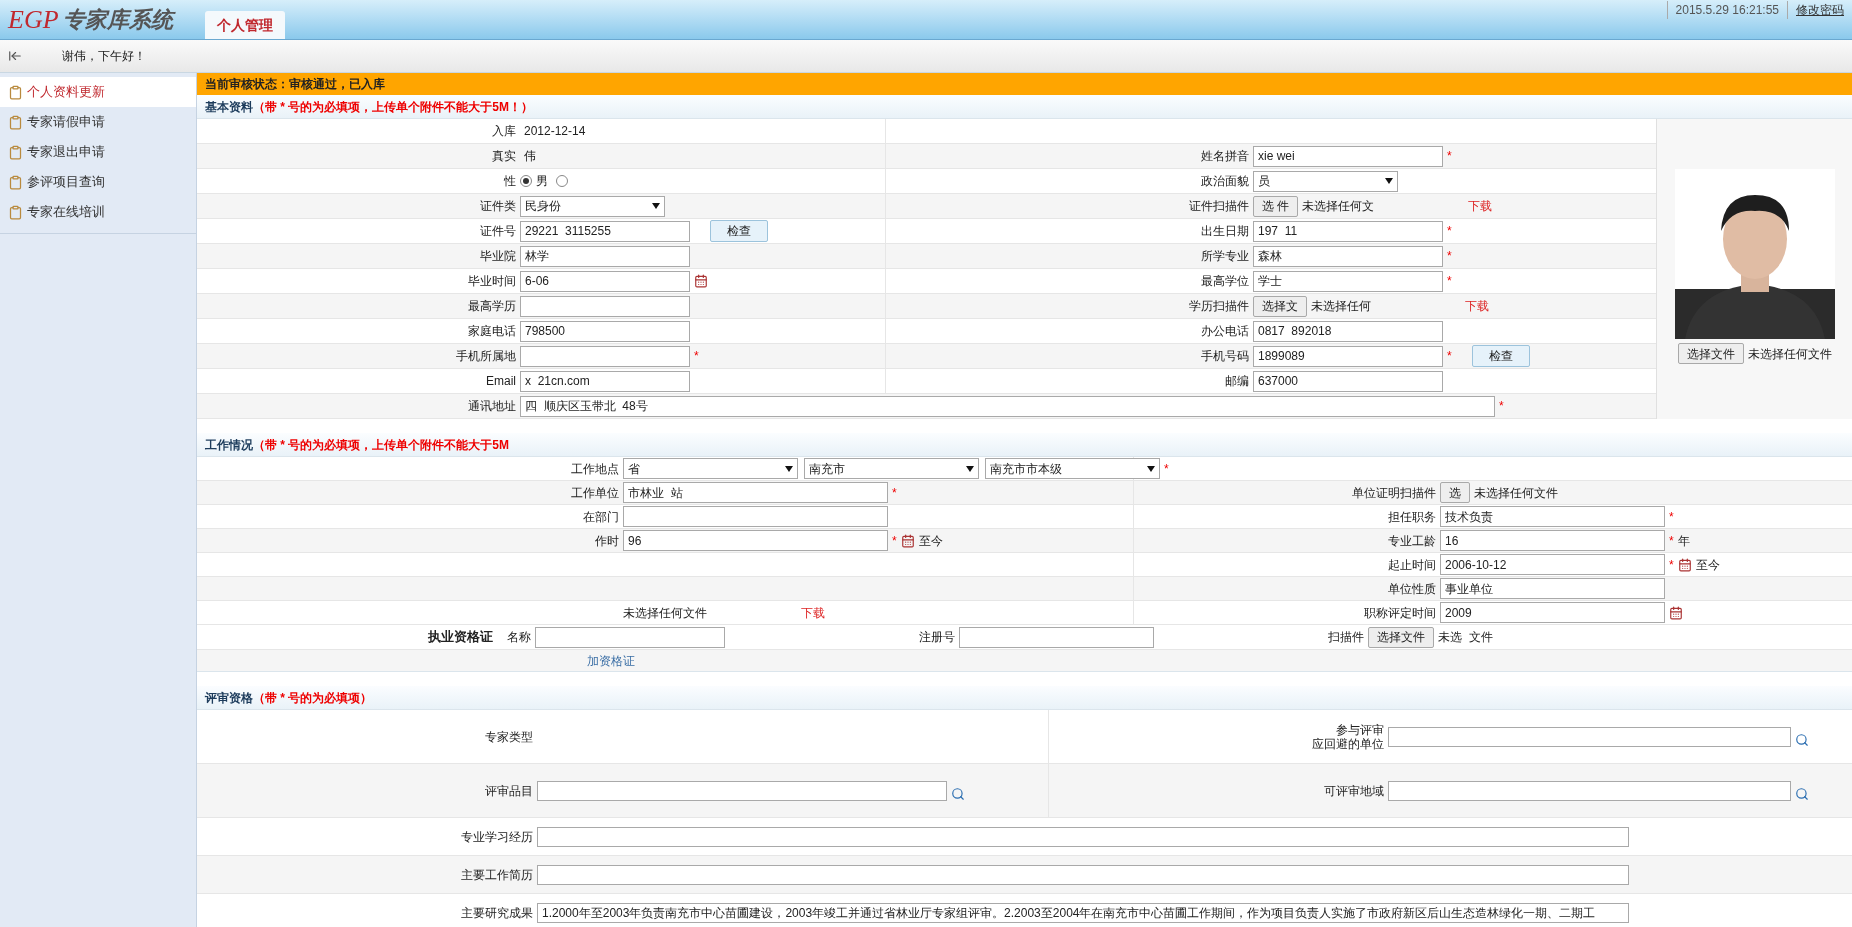 The width and height of the screenshot is (1852, 927). What do you see at coordinates (1276, 206) in the screenshot?
I see `choose-file-button: 选 件` at bounding box center [1276, 206].